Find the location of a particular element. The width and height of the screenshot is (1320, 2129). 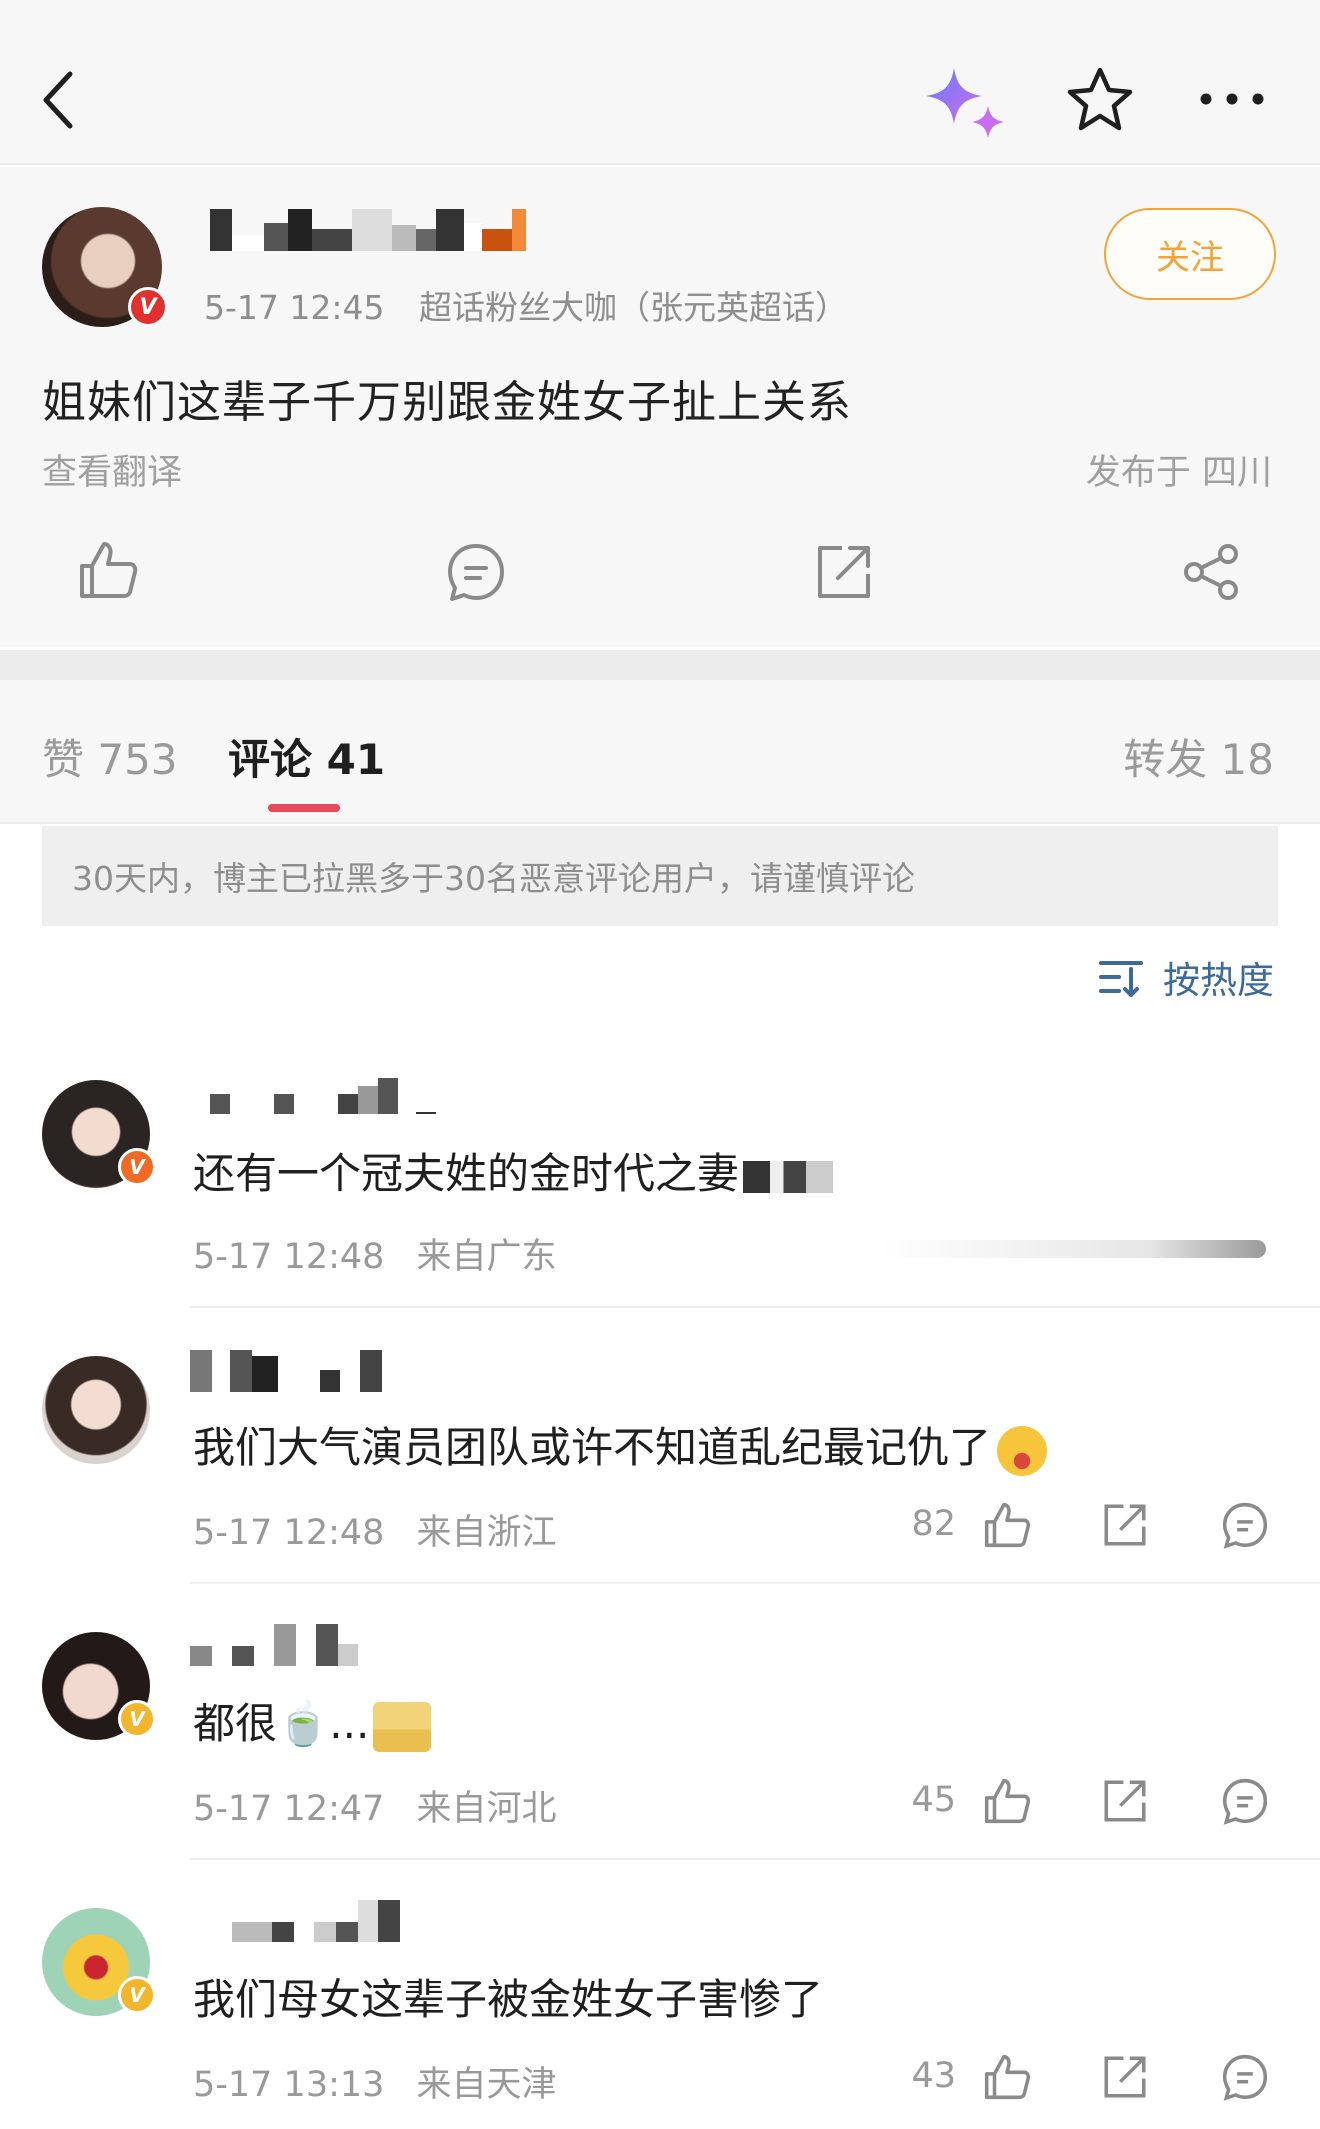

like-count: 82 is located at coordinates (933, 1524).